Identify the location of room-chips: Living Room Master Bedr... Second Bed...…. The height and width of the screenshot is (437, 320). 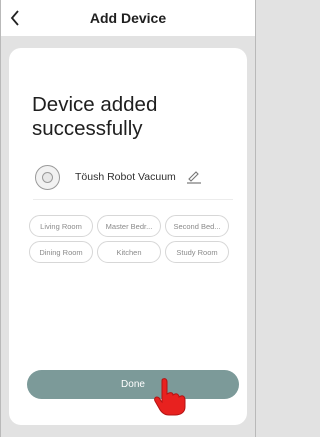
(131, 239).